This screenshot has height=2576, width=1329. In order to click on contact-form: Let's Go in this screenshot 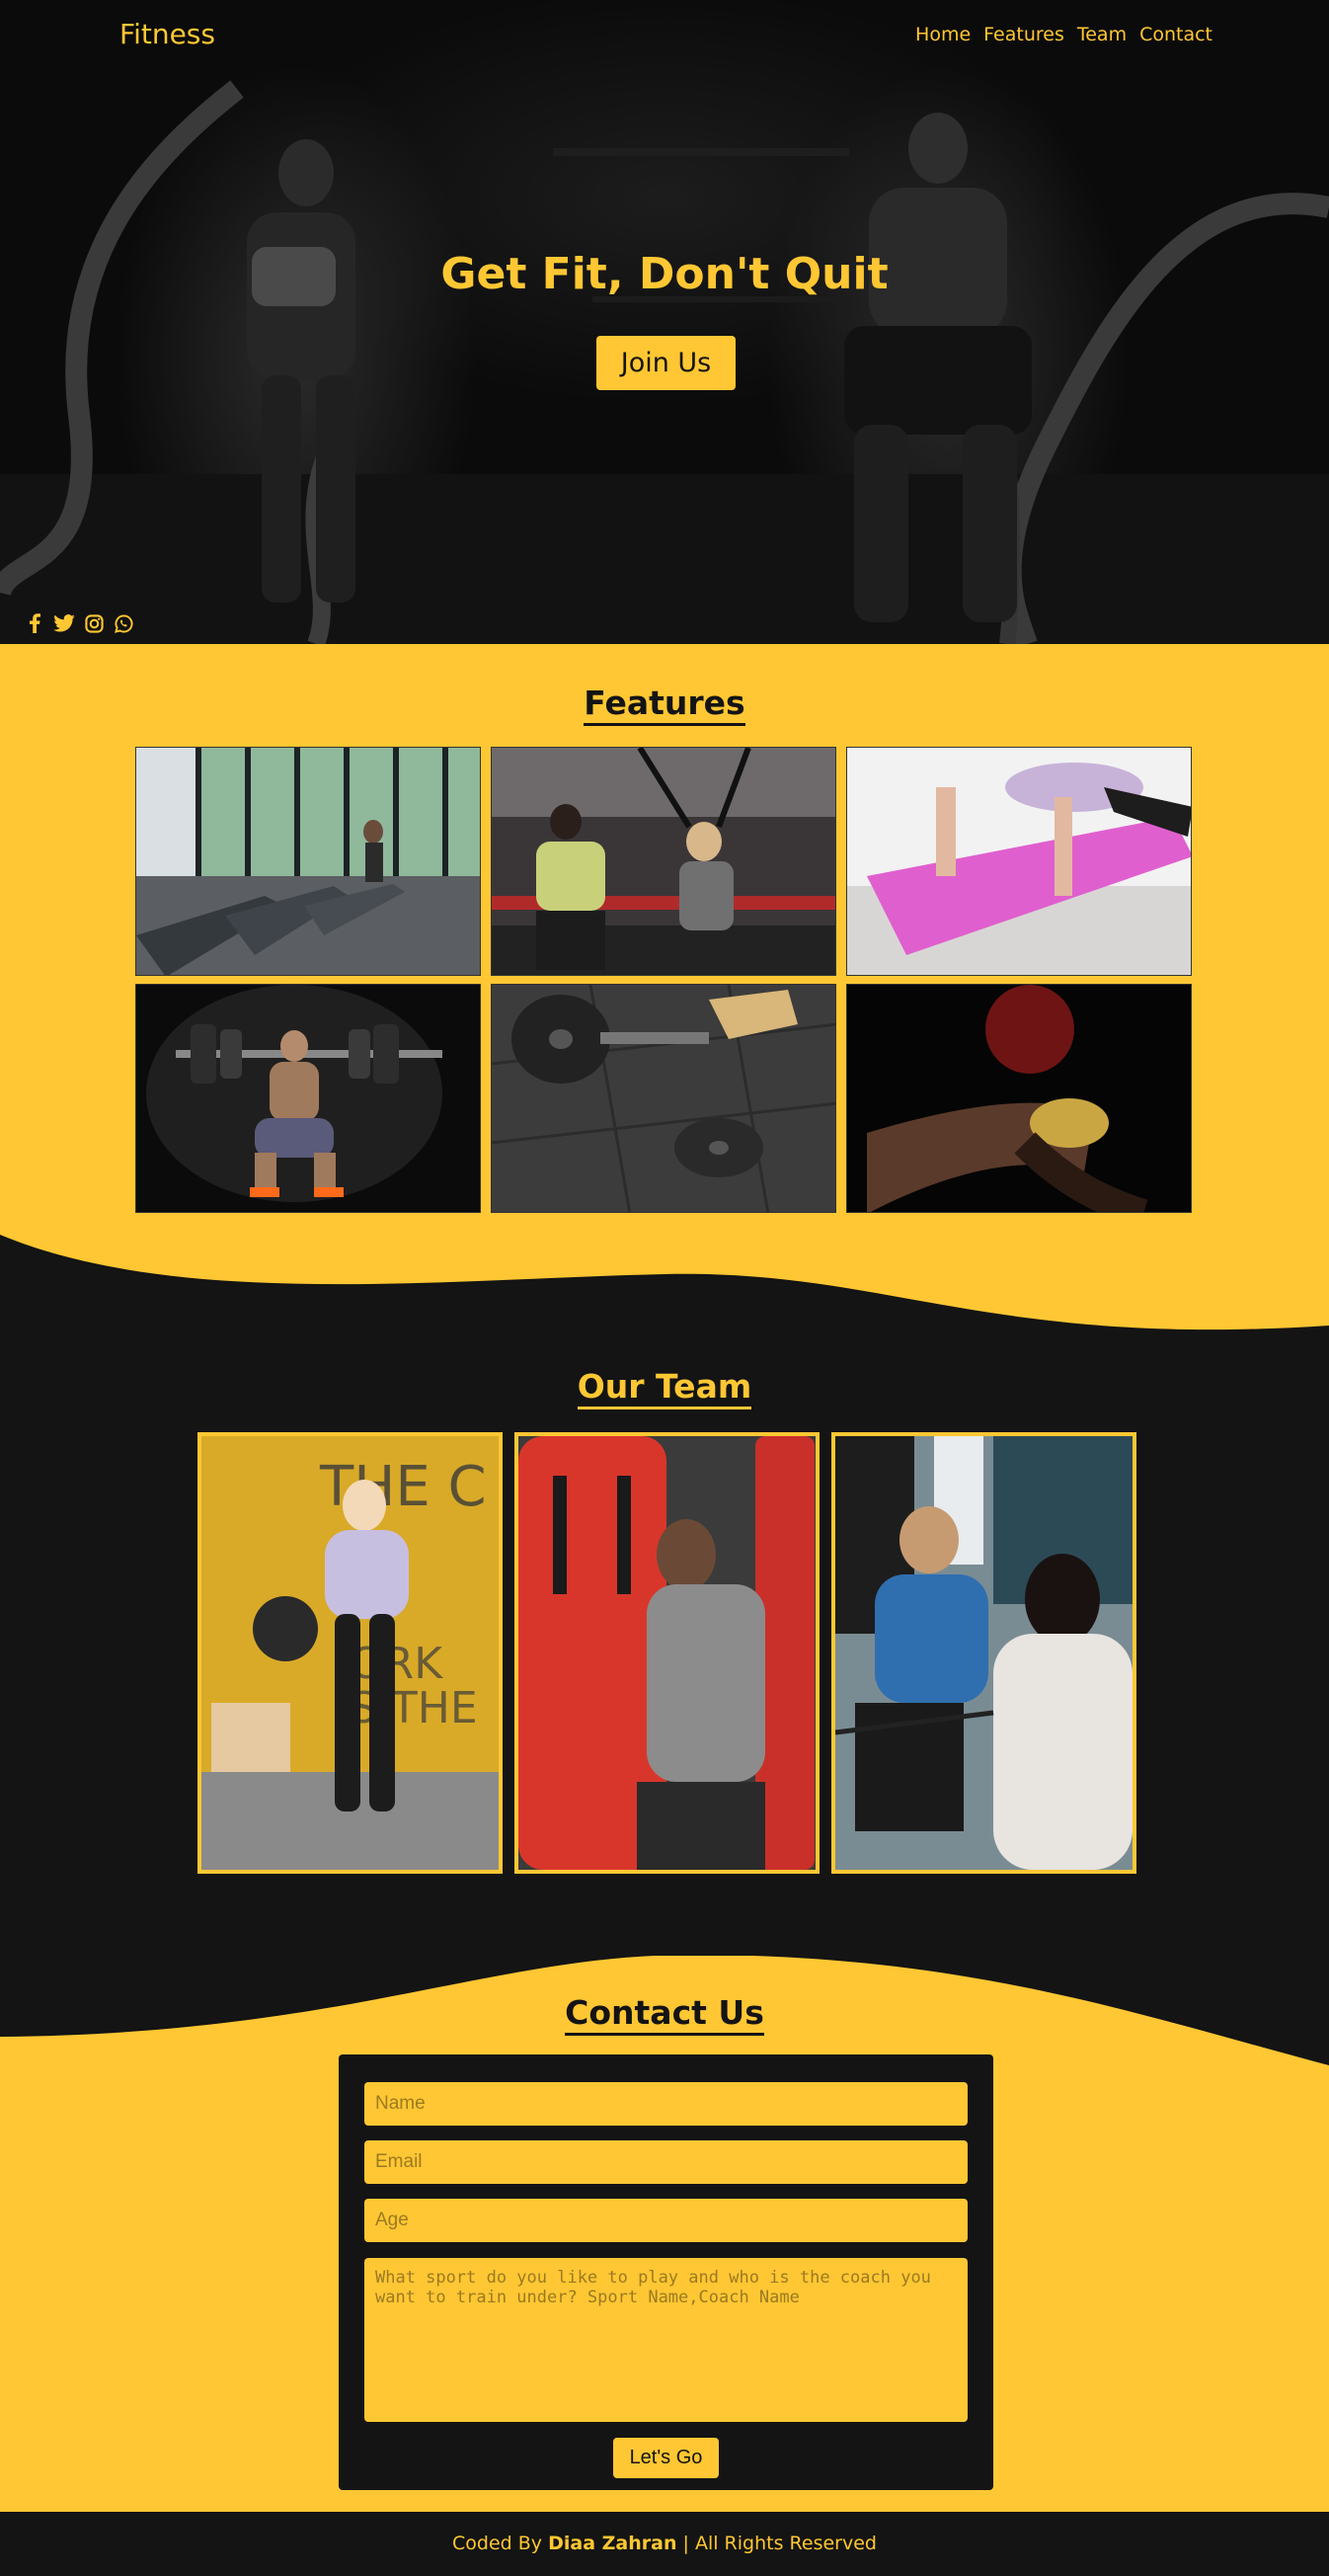, I will do `click(666, 2272)`.